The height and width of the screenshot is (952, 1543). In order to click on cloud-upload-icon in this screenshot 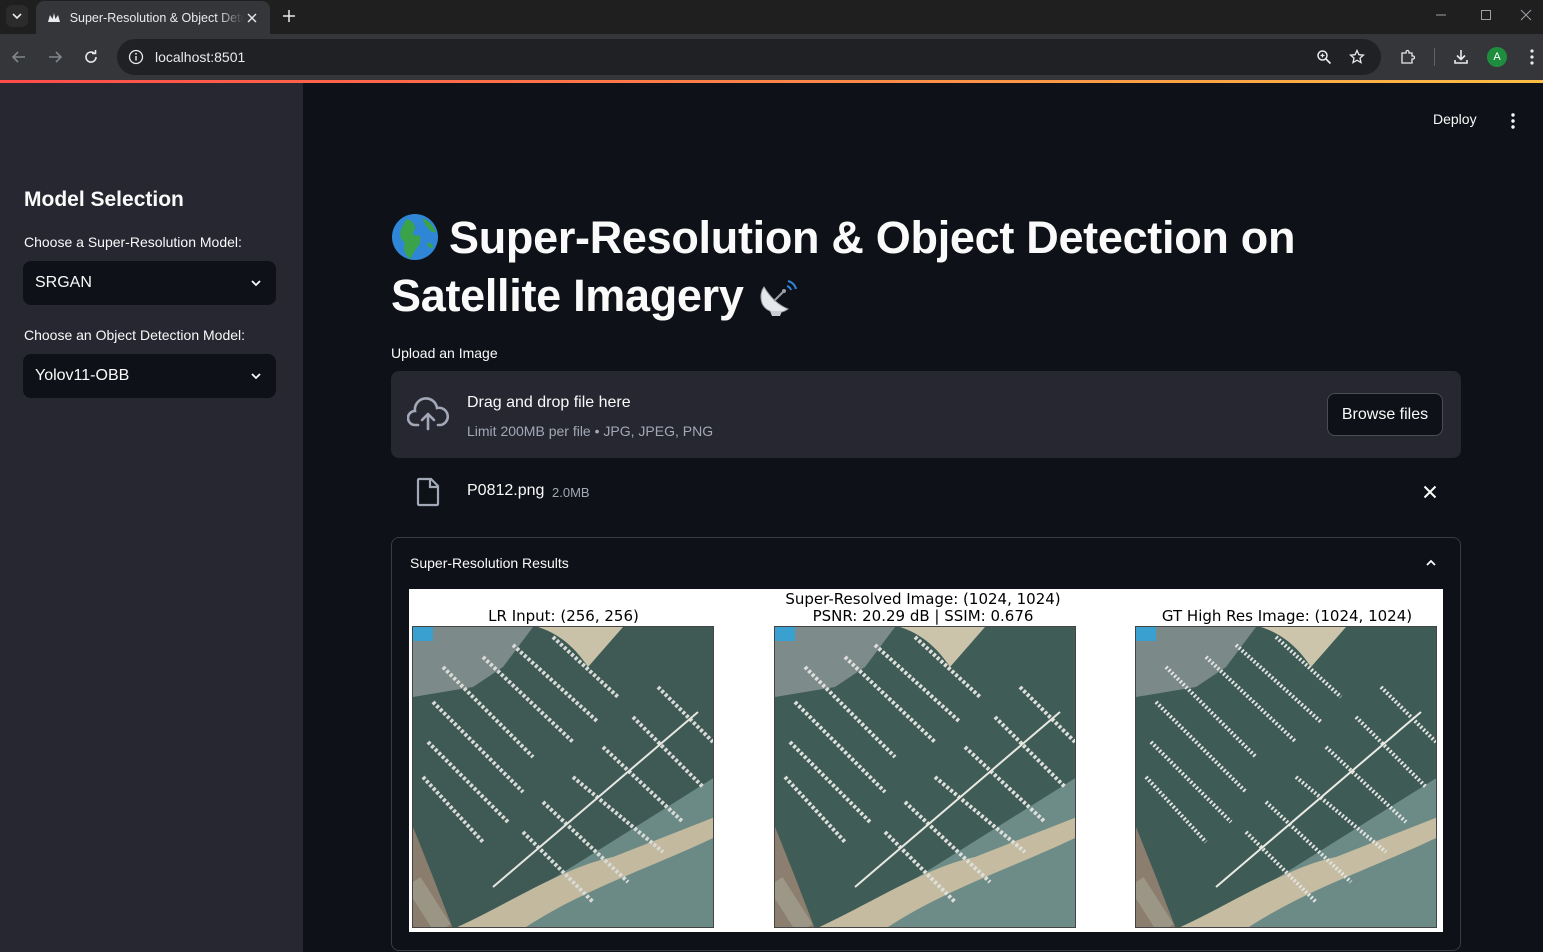, I will do `click(428, 414)`.